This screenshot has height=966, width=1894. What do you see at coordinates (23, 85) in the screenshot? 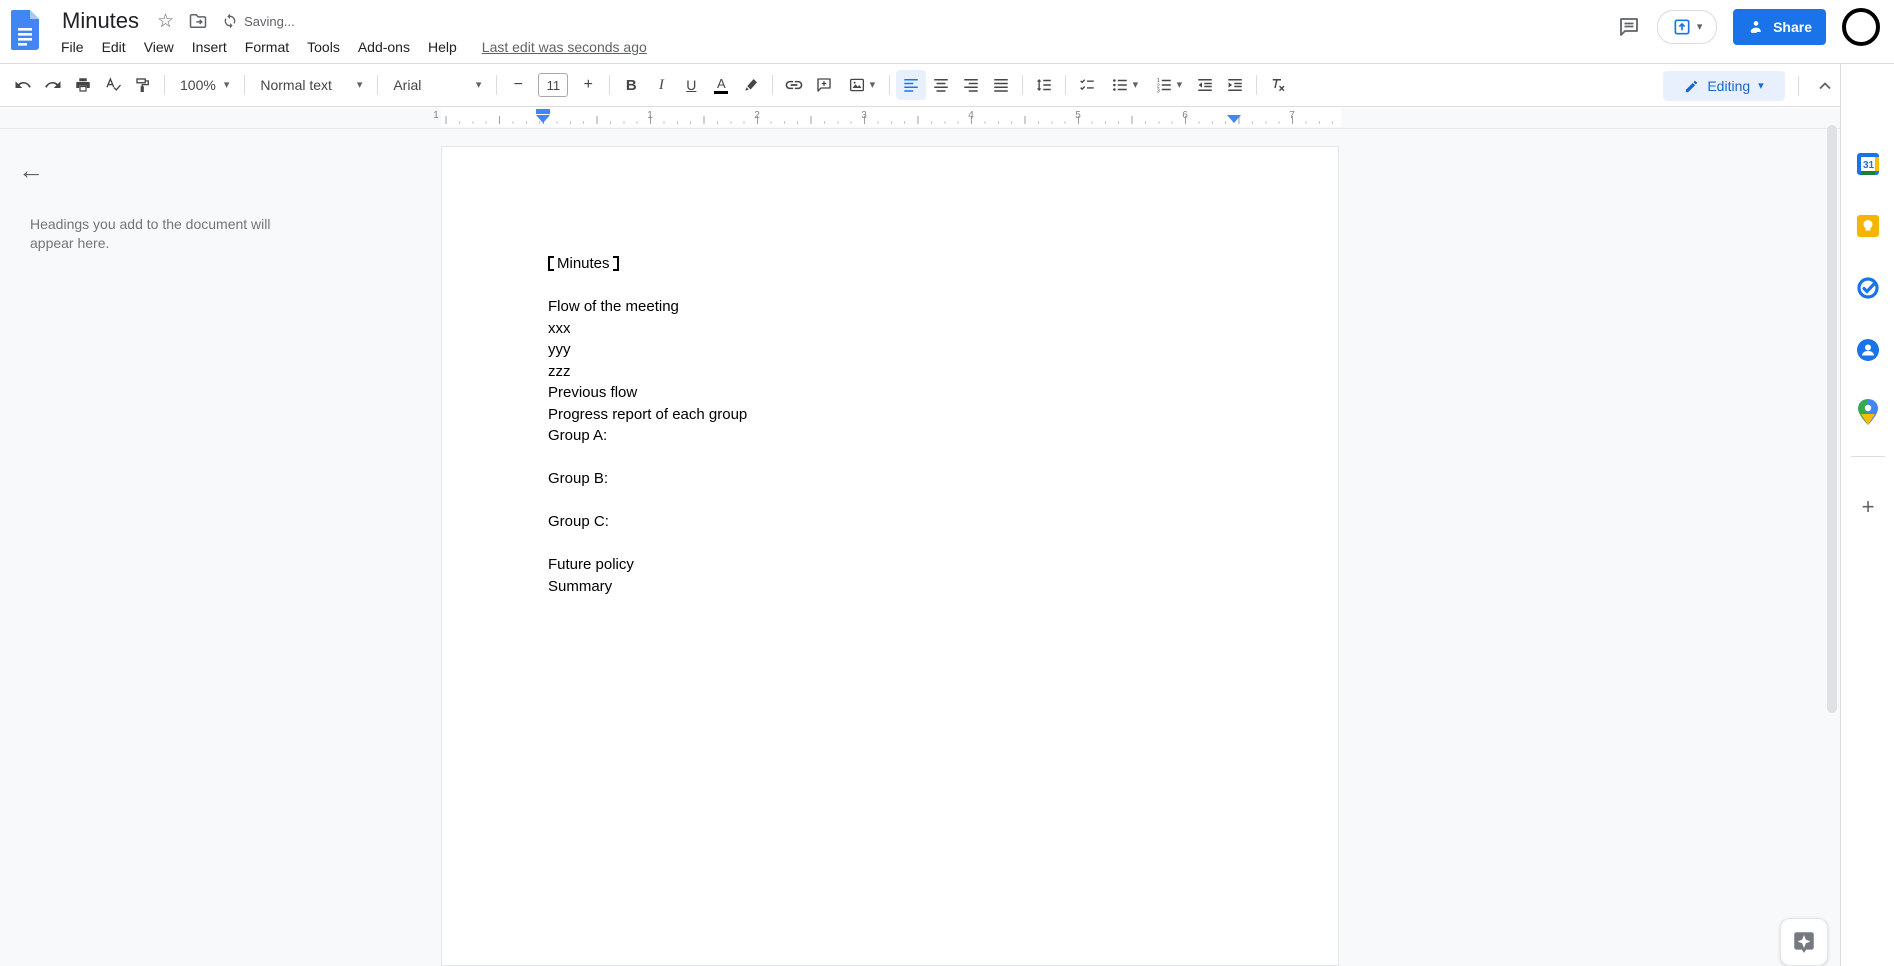
I see `undo-button` at bounding box center [23, 85].